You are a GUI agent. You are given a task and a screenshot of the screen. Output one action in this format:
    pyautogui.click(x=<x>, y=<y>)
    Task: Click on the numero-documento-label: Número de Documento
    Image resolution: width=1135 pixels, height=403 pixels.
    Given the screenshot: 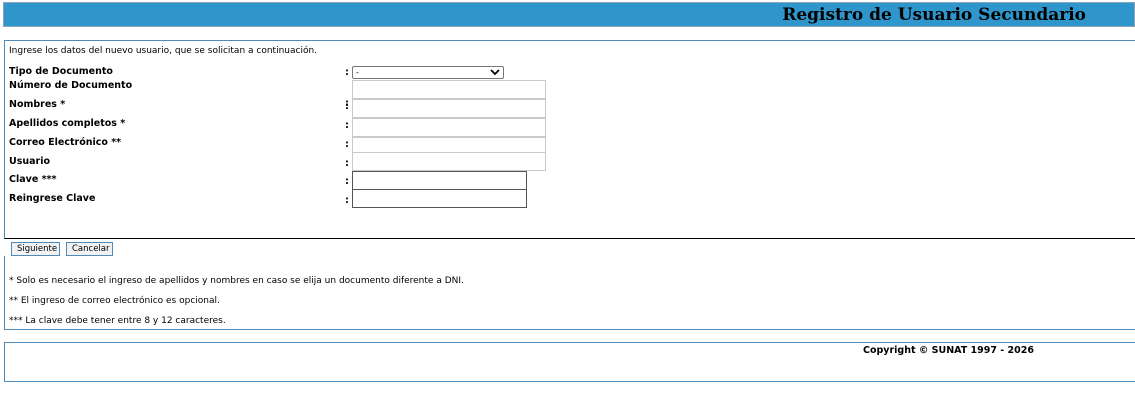 What is the action you would take?
    pyautogui.click(x=71, y=85)
    